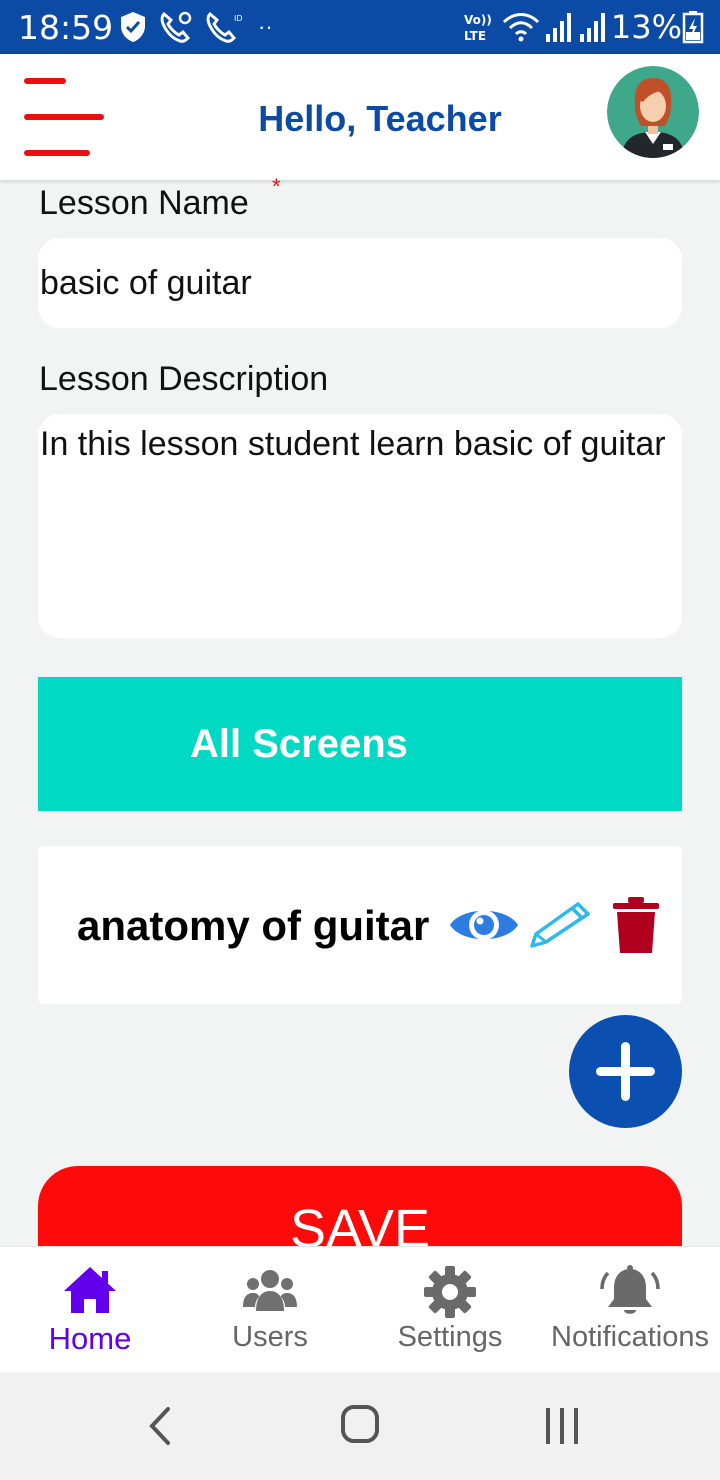 Image resolution: width=720 pixels, height=1480 pixels. What do you see at coordinates (475, 36) in the screenshot?
I see `svg-text: LTE` at bounding box center [475, 36].